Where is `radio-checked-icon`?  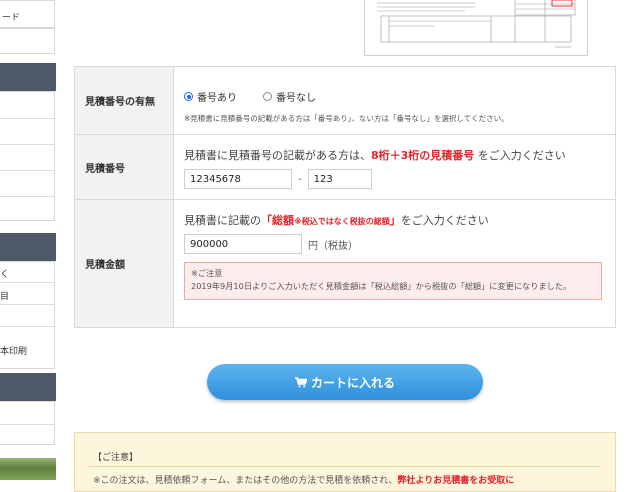 radio-checked-icon is located at coordinates (188, 96).